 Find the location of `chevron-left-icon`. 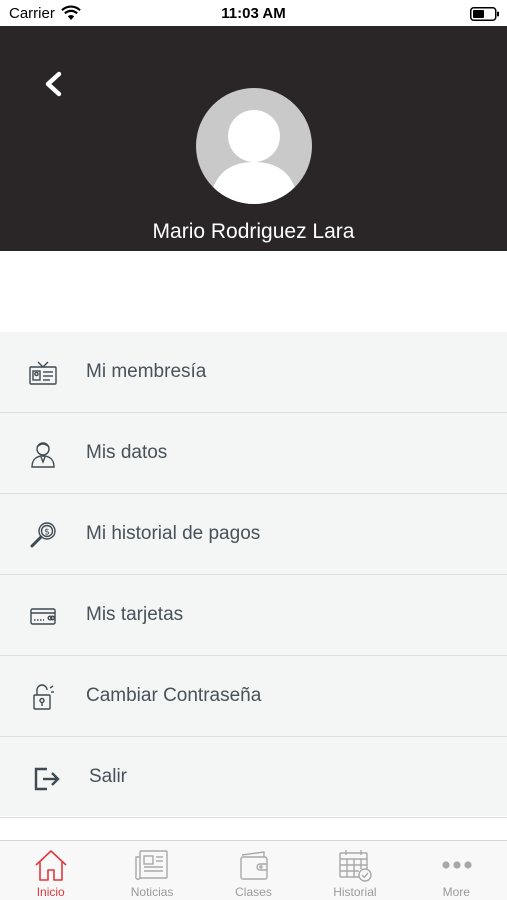

chevron-left-icon is located at coordinates (54, 84).